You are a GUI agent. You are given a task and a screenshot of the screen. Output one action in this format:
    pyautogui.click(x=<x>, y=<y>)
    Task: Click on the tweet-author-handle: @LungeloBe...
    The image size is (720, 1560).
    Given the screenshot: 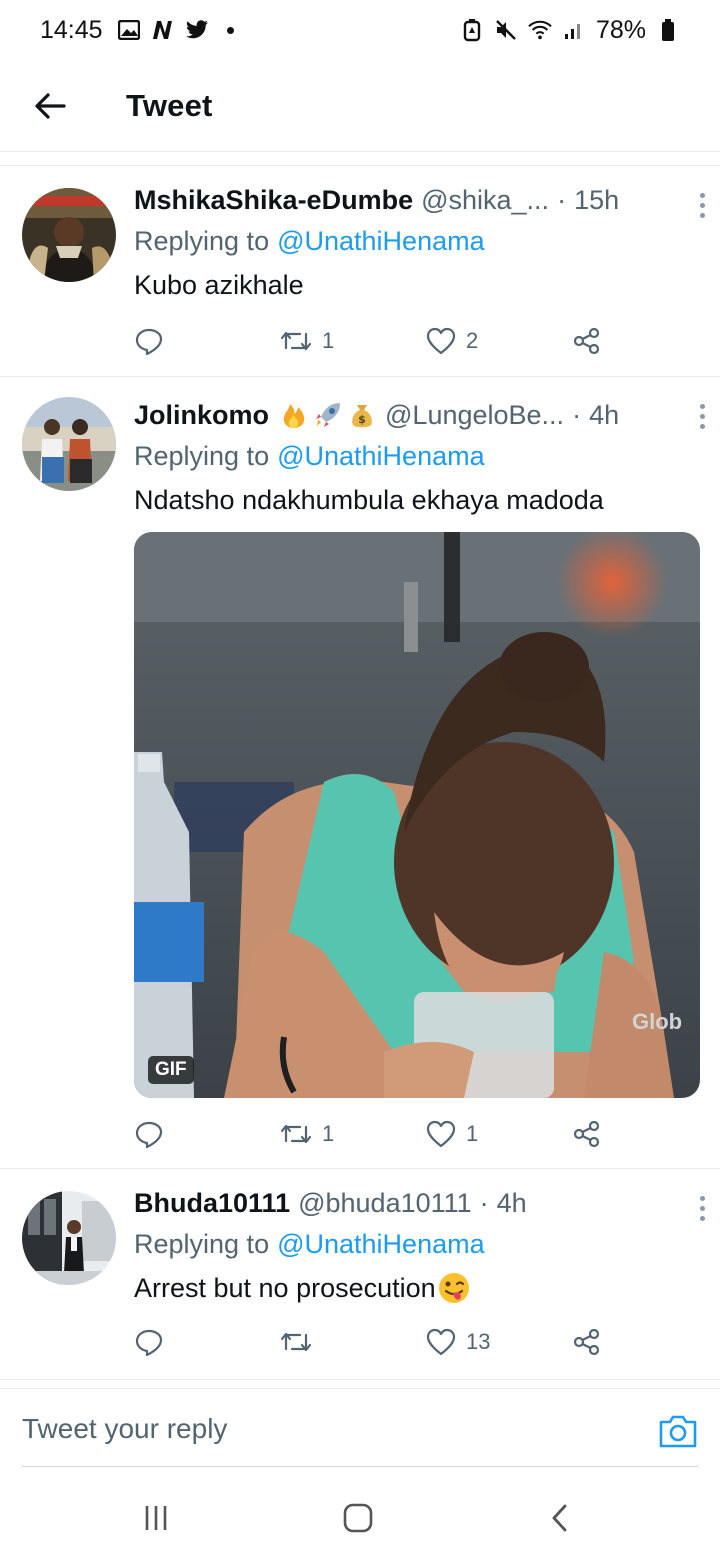 What is the action you would take?
    pyautogui.click(x=474, y=415)
    